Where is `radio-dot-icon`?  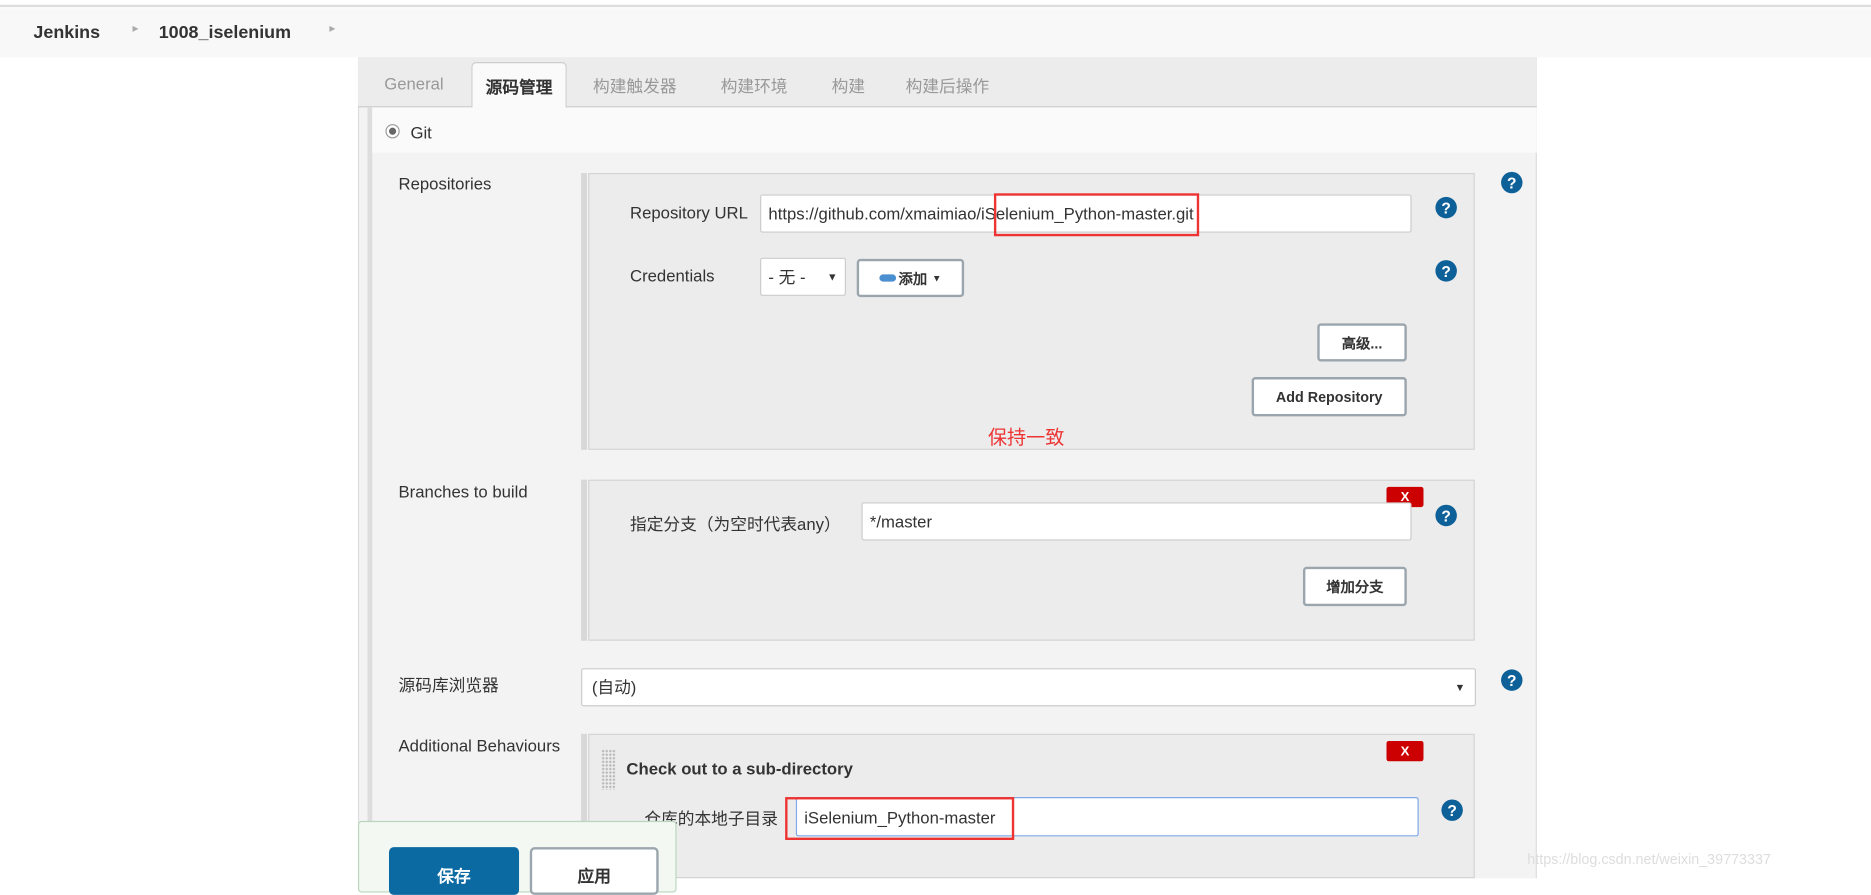 radio-dot-icon is located at coordinates (392, 131).